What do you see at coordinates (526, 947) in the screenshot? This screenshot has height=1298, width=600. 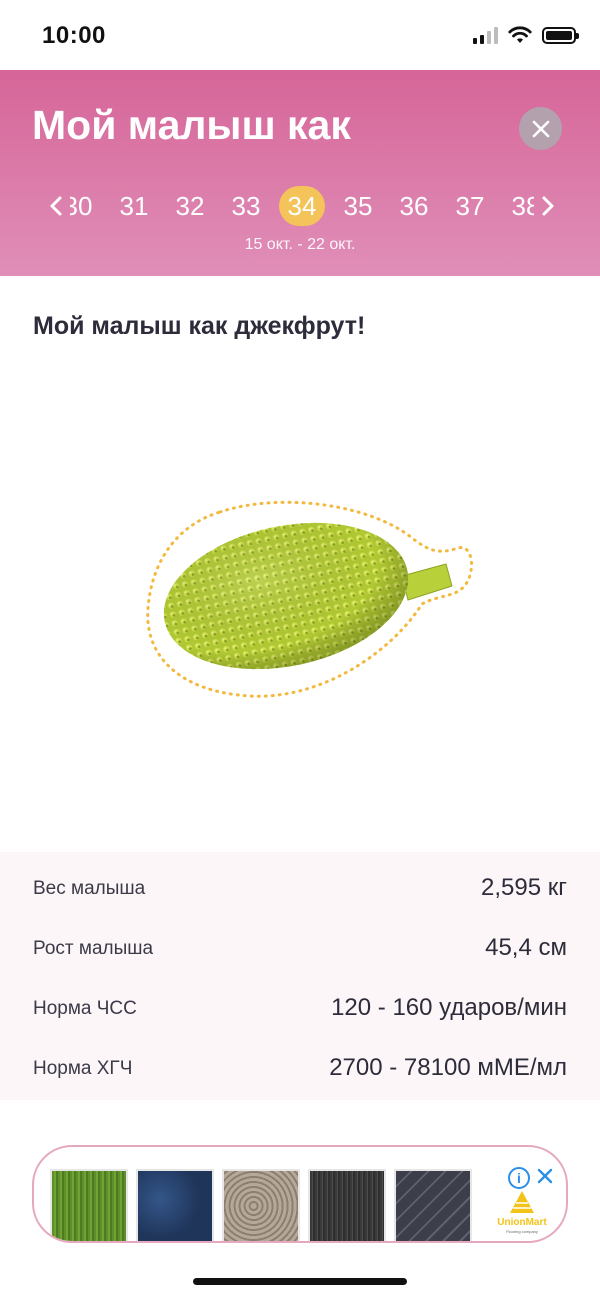 I see `stat-value: 45,4 см` at bounding box center [526, 947].